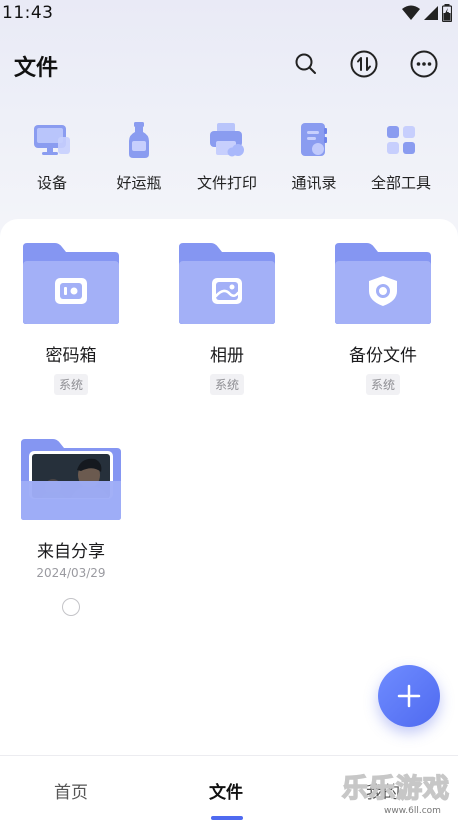 The height and width of the screenshot is (820, 458). What do you see at coordinates (71, 607) in the screenshot?
I see `select-checkbox` at bounding box center [71, 607].